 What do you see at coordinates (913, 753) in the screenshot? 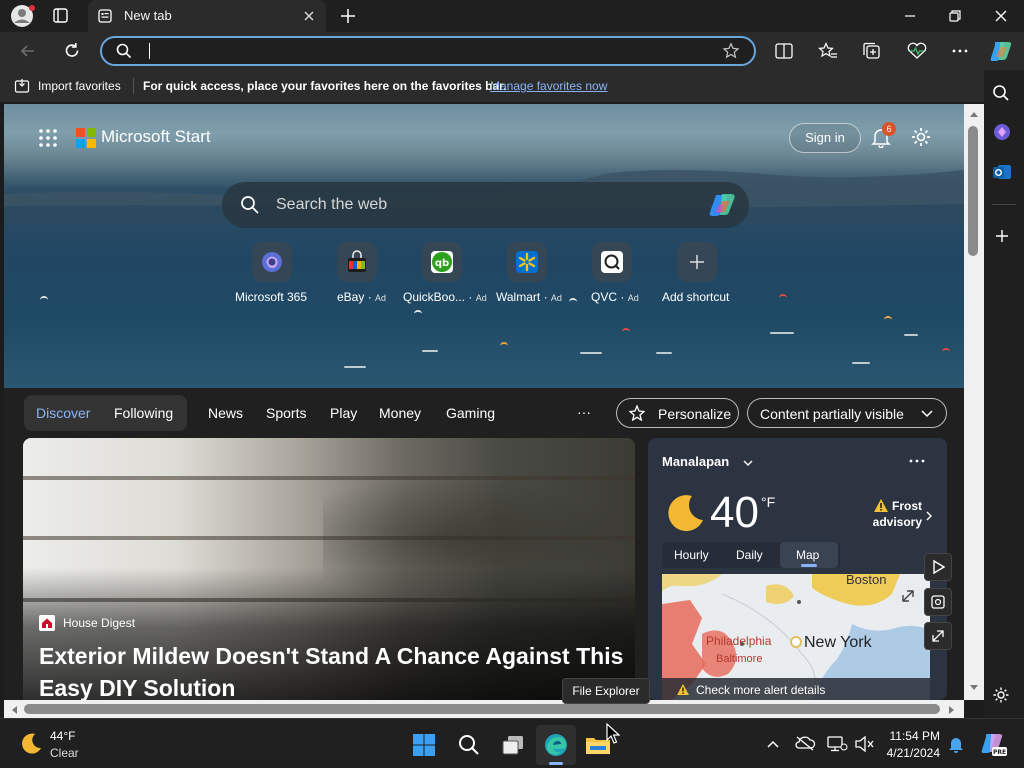
I see `taskbar-clock-date: 4/21/2024` at bounding box center [913, 753].